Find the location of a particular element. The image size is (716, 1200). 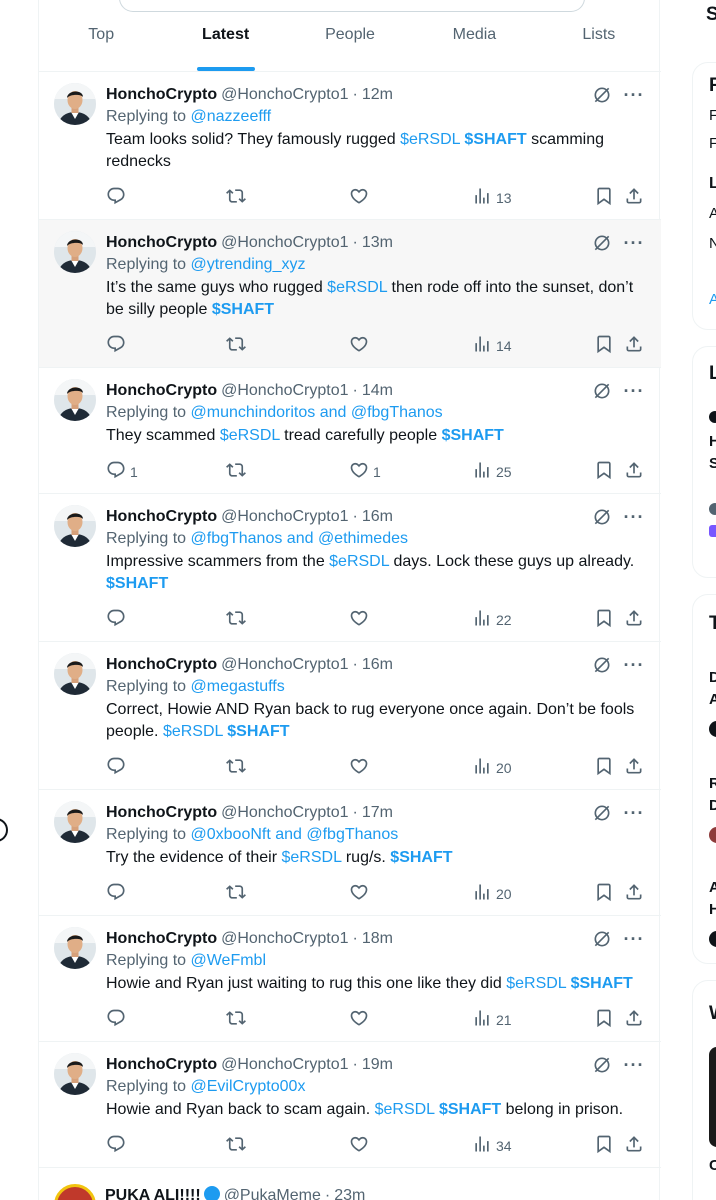

author-name: PUKA ALI!!!! is located at coordinates (153, 1193).